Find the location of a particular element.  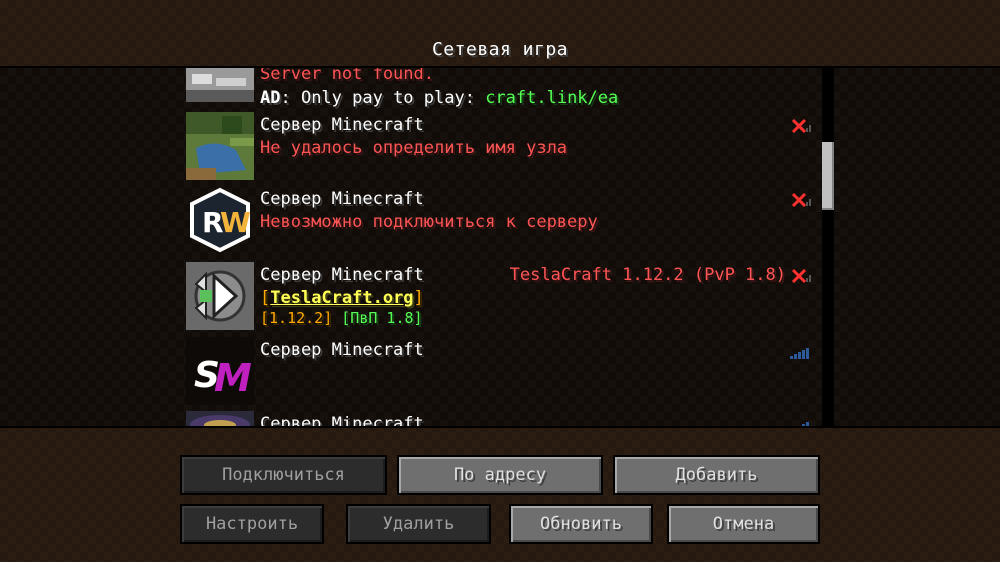

ad-link: craft.link/ea is located at coordinates (552, 98).